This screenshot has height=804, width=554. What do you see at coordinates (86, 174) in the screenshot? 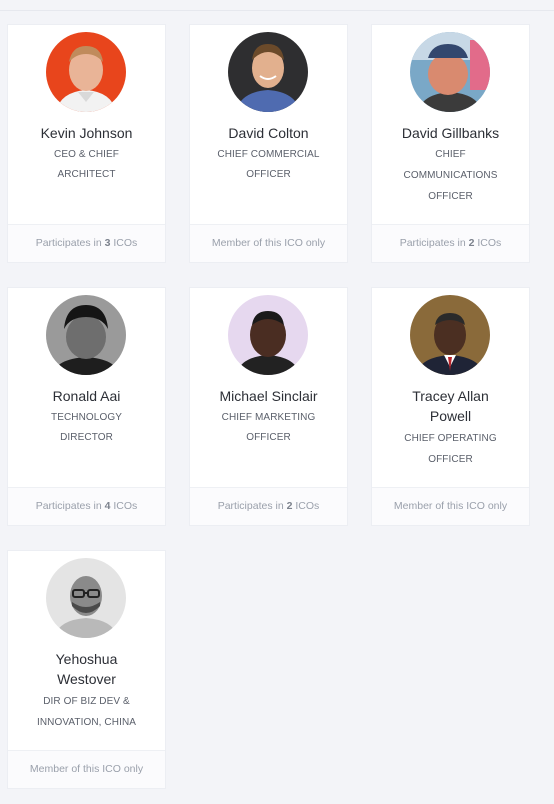
I see `member-role: ARCHITECT` at bounding box center [86, 174].